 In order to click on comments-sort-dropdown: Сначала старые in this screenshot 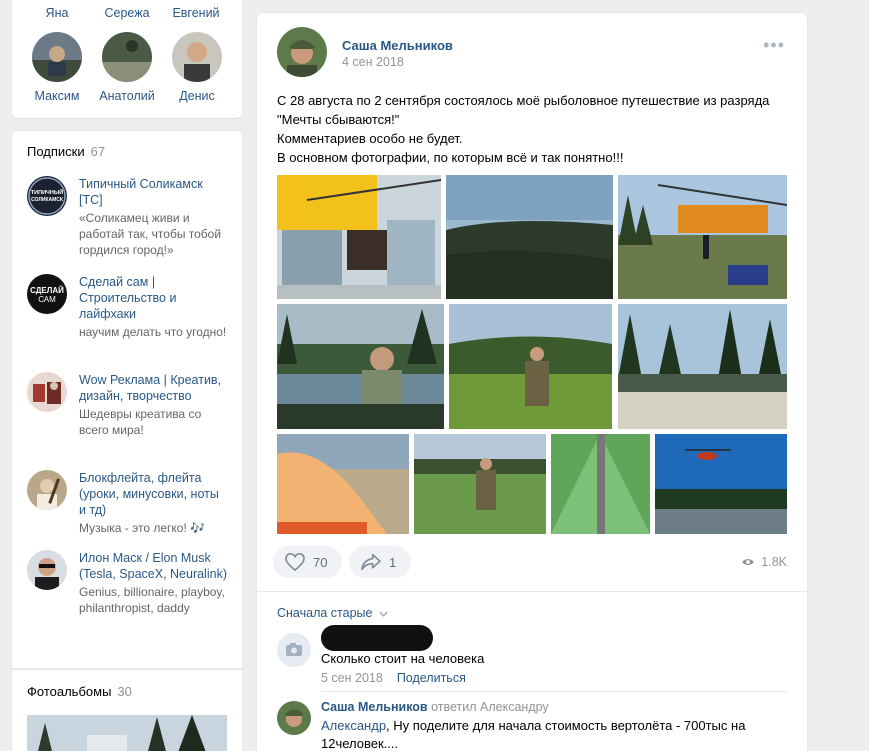, I will do `click(332, 613)`.